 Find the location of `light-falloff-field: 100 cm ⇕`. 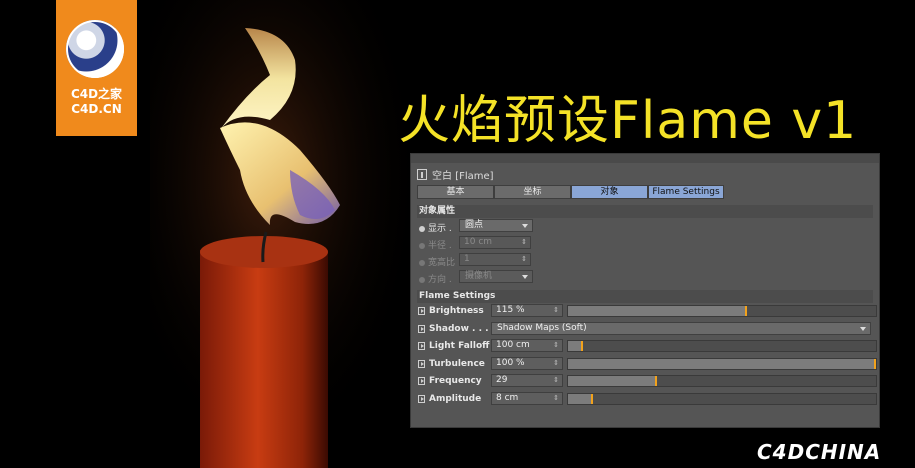

light-falloff-field: 100 cm ⇕ is located at coordinates (527, 345).